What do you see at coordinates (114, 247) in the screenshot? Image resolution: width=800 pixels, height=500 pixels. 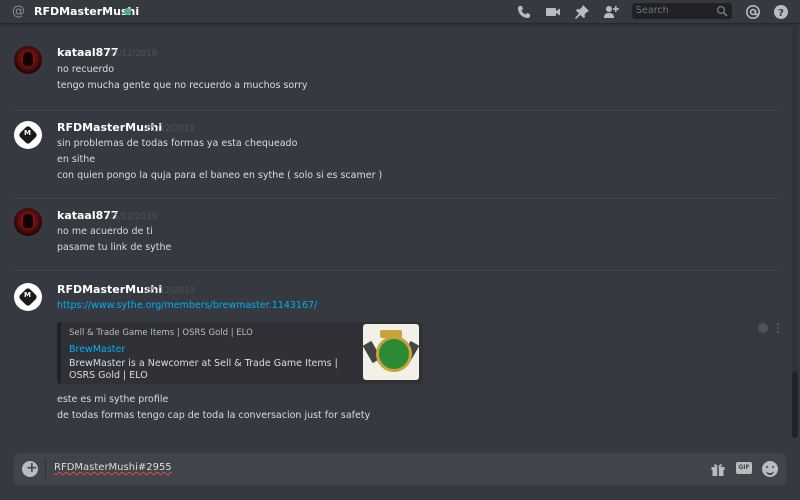 I see `message-text: pasame tu link de sythe` at bounding box center [114, 247].